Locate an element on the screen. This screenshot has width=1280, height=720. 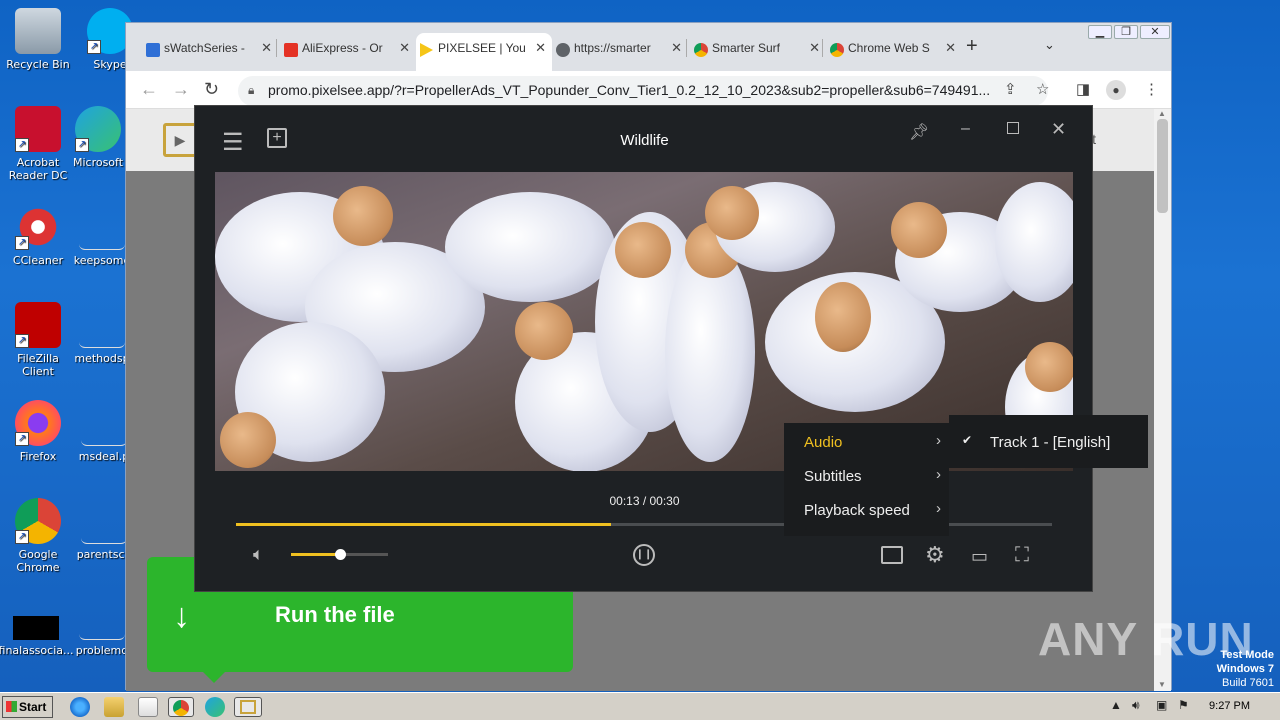
bookmark-star-icon: ☆ is located at coordinates (1042, 89).